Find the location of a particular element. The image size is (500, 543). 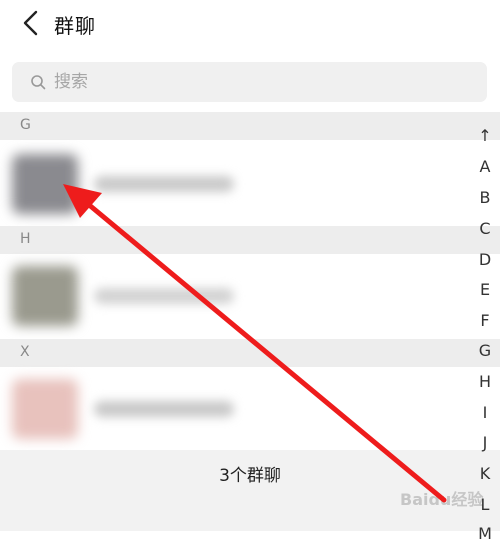

index-item-l: L is located at coordinates (485, 504).